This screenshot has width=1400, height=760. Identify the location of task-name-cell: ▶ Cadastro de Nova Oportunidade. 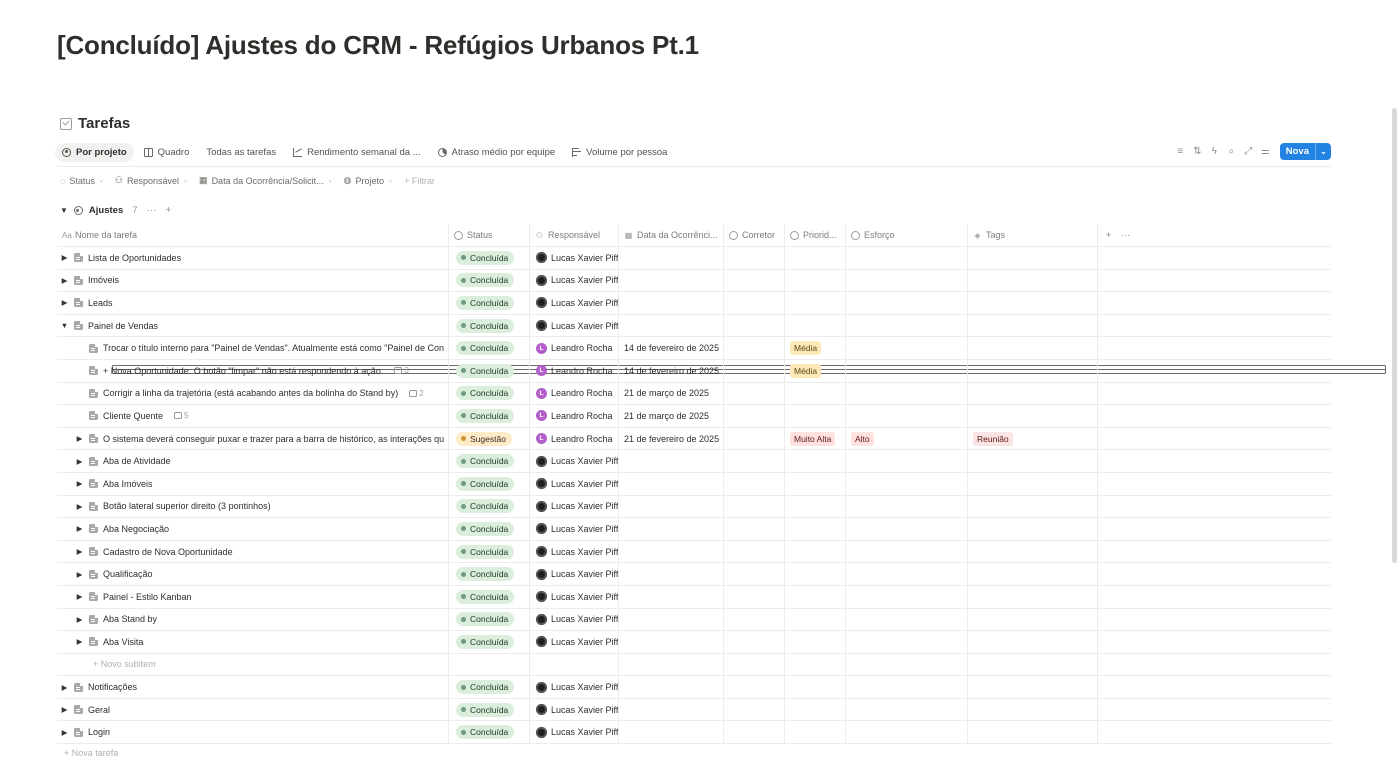
(253, 551).